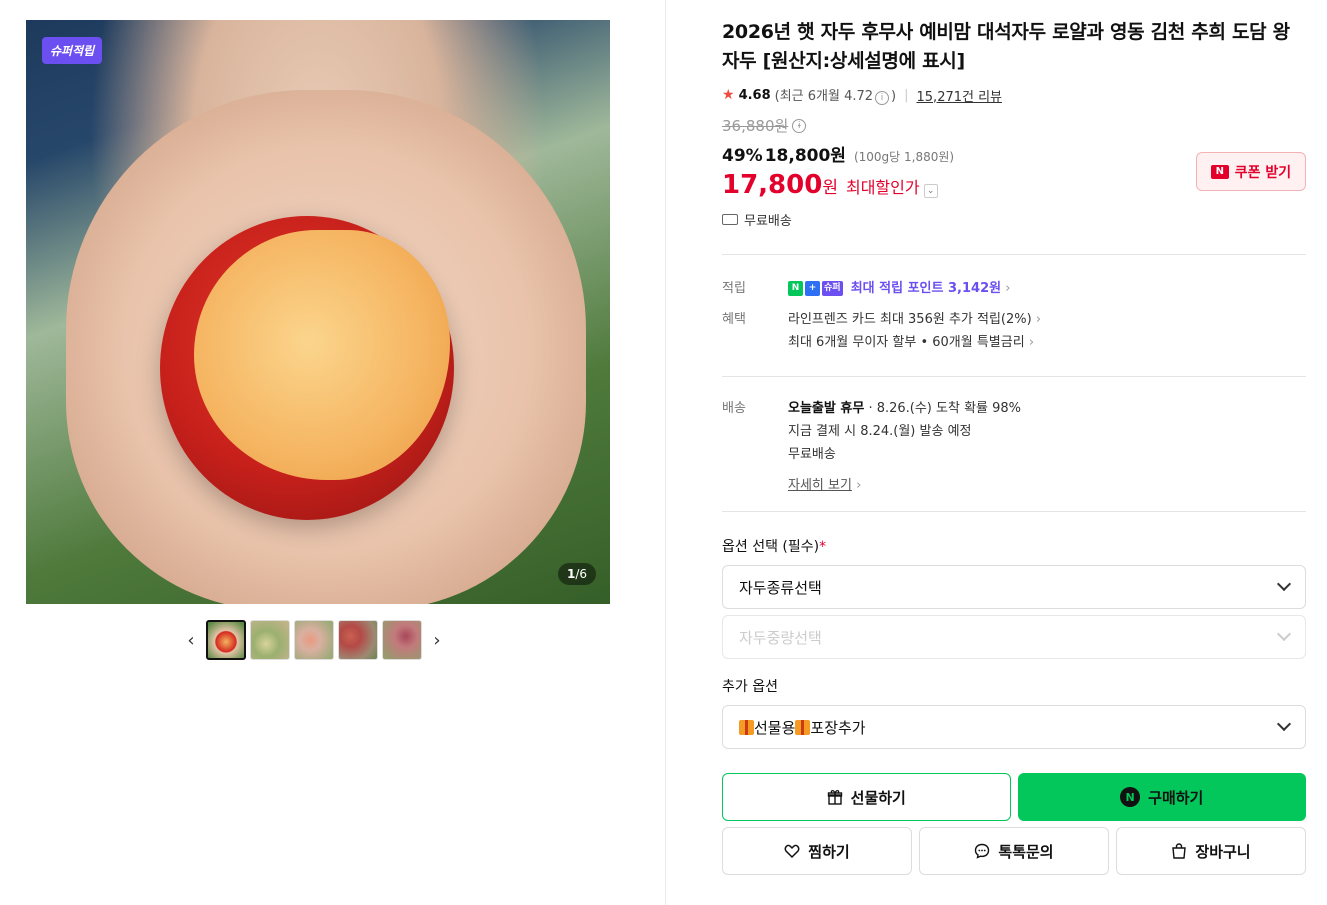  What do you see at coordinates (832, 288) in the screenshot?
I see `super-badge: 슈퍼` at bounding box center [832, 288].